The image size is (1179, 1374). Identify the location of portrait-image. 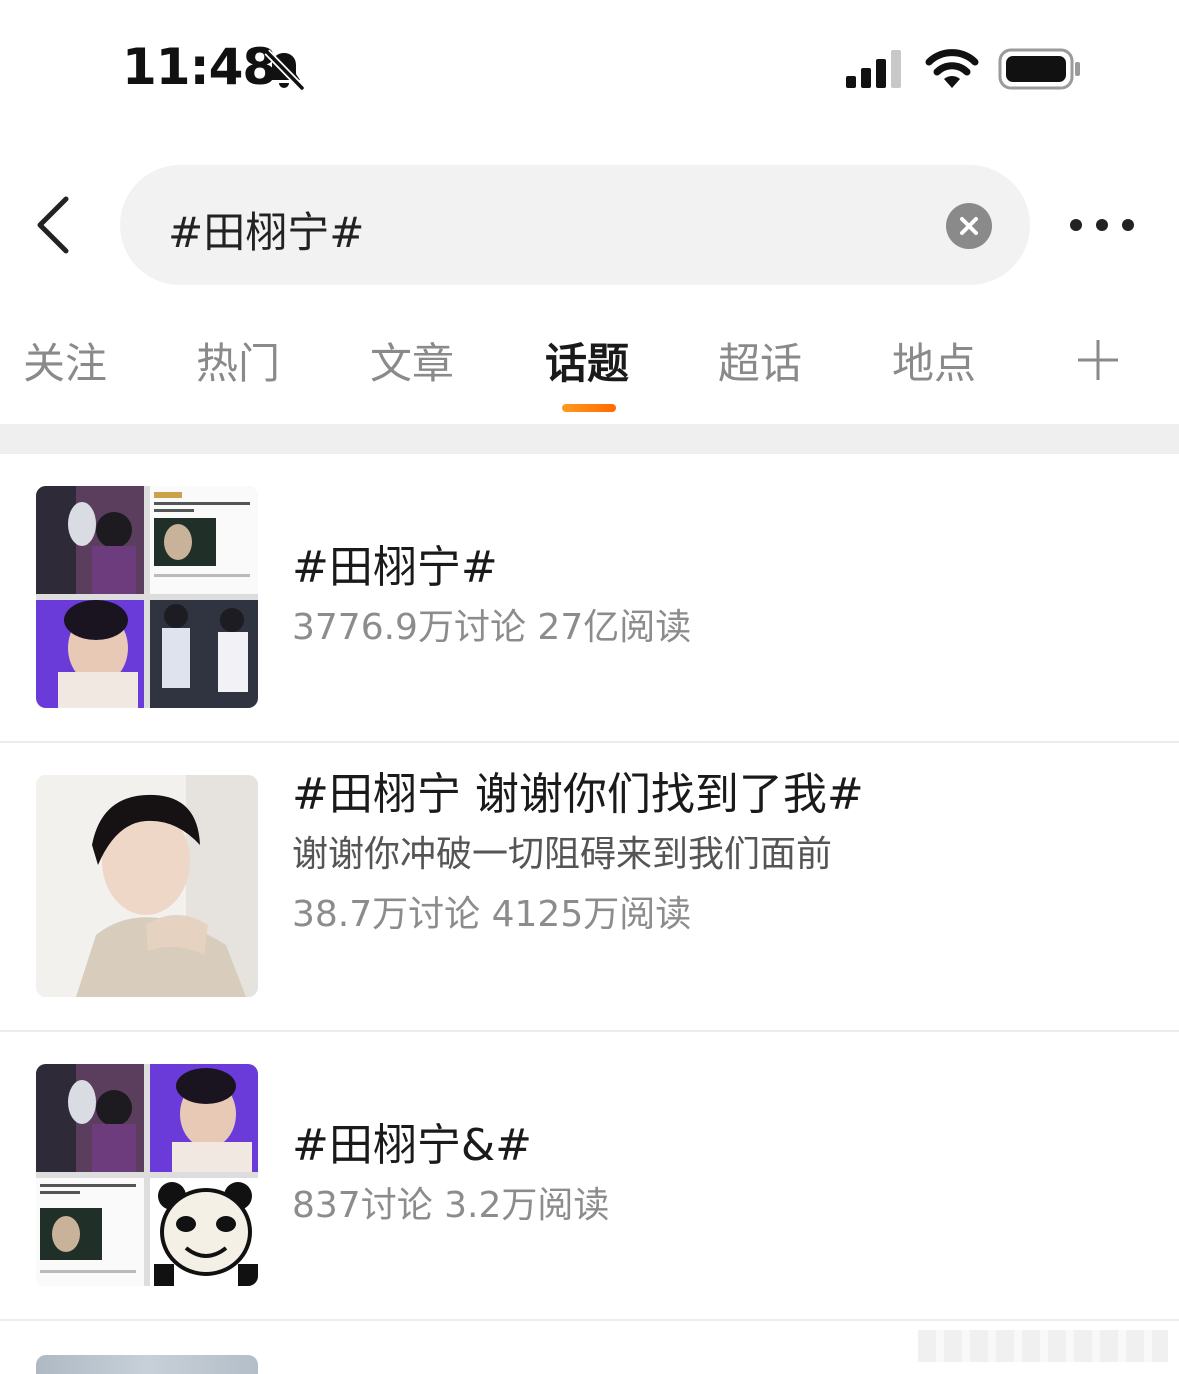
(147, 886).